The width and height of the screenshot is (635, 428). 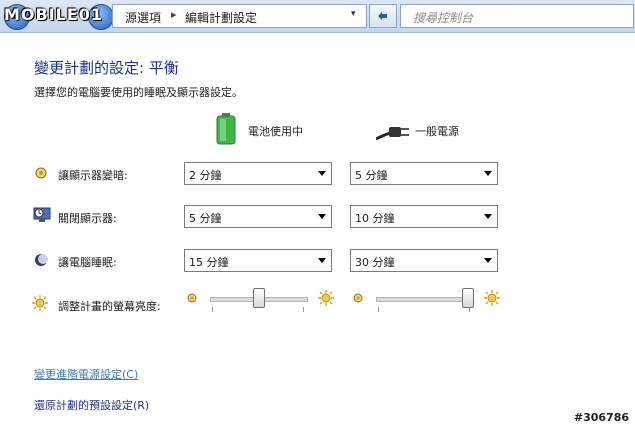 What do you see at coordinates (143, 17) in the screenshot?
I see `breadcrumb-power-options: 源選項` at bounding box center [143, 17].